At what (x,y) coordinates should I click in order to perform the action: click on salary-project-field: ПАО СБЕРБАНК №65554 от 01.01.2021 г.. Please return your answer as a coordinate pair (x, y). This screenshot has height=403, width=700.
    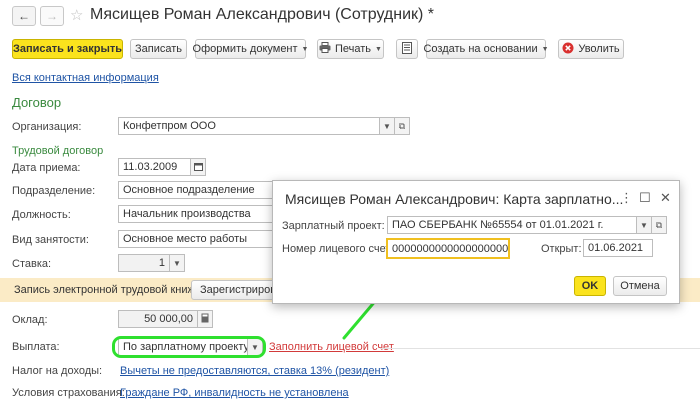
    Looking at the image, I should click on (512, 225).